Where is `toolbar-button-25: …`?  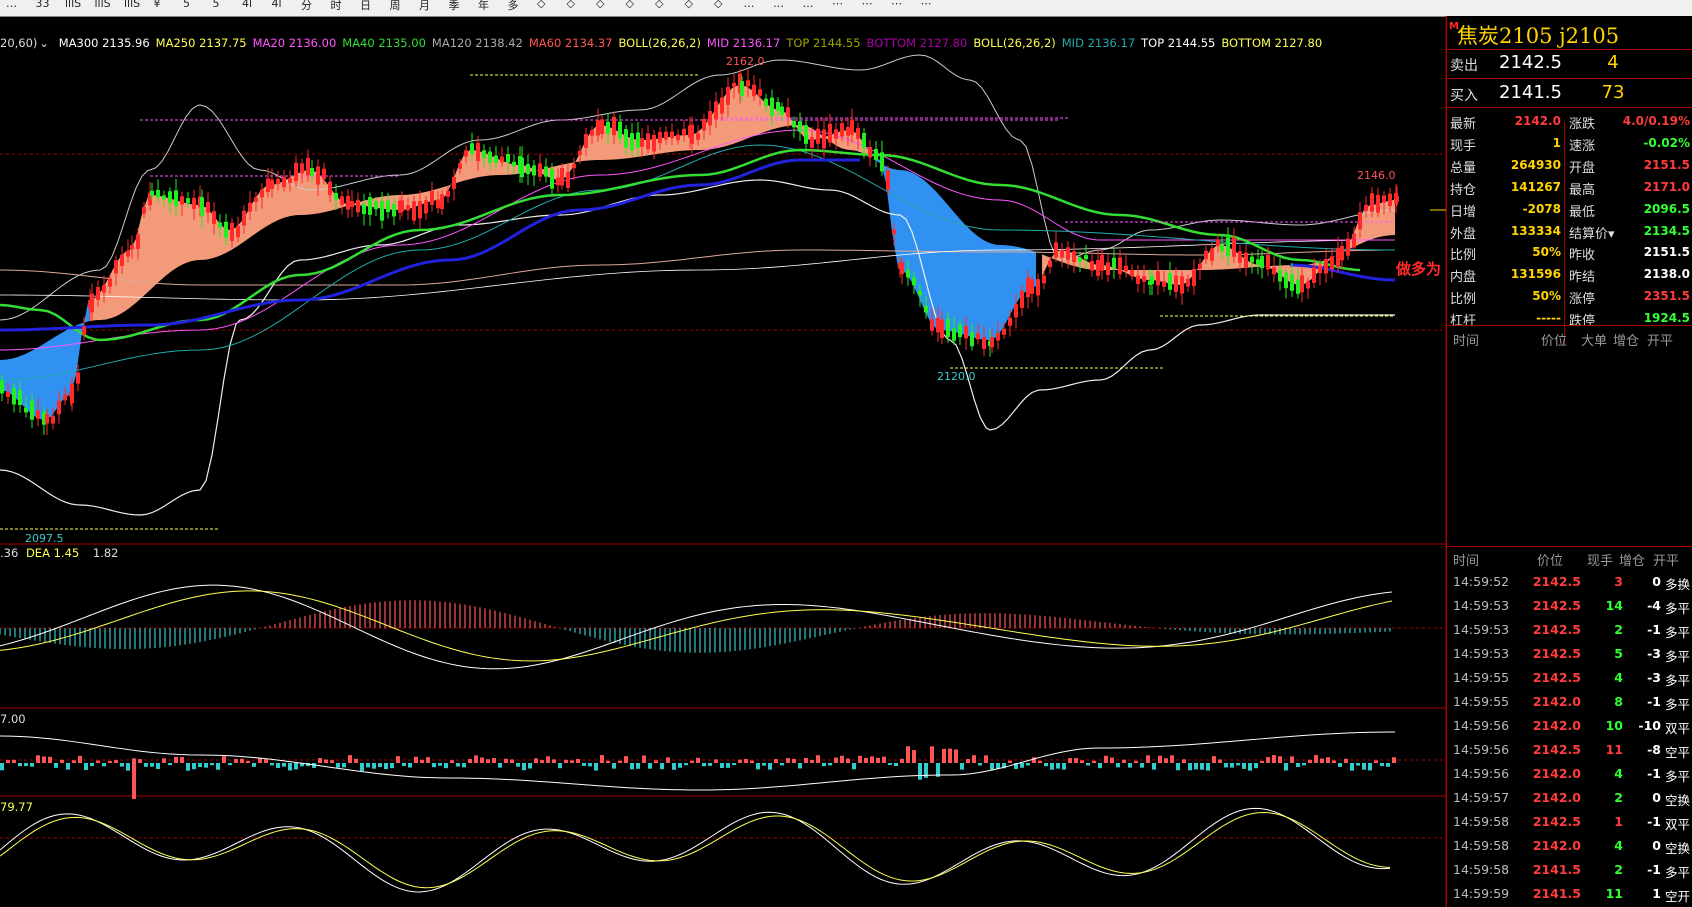
toolbar-button-25: … is located at coordinates (749, 5).